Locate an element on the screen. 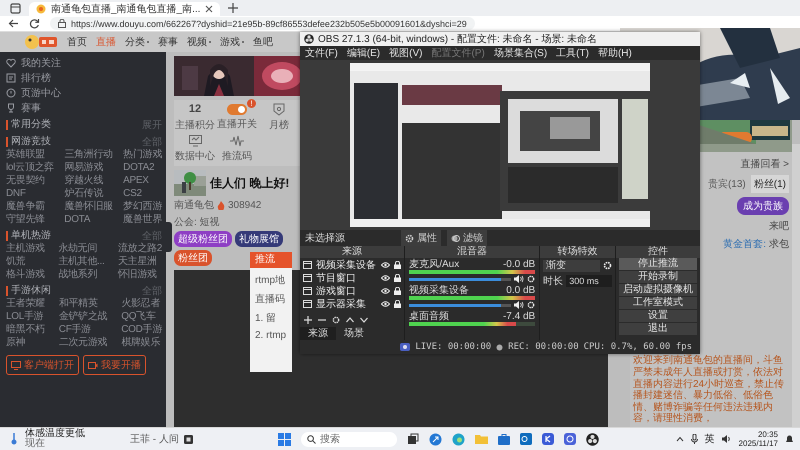  source-item: 视频采集设备 is located at coordinates (352, 264).